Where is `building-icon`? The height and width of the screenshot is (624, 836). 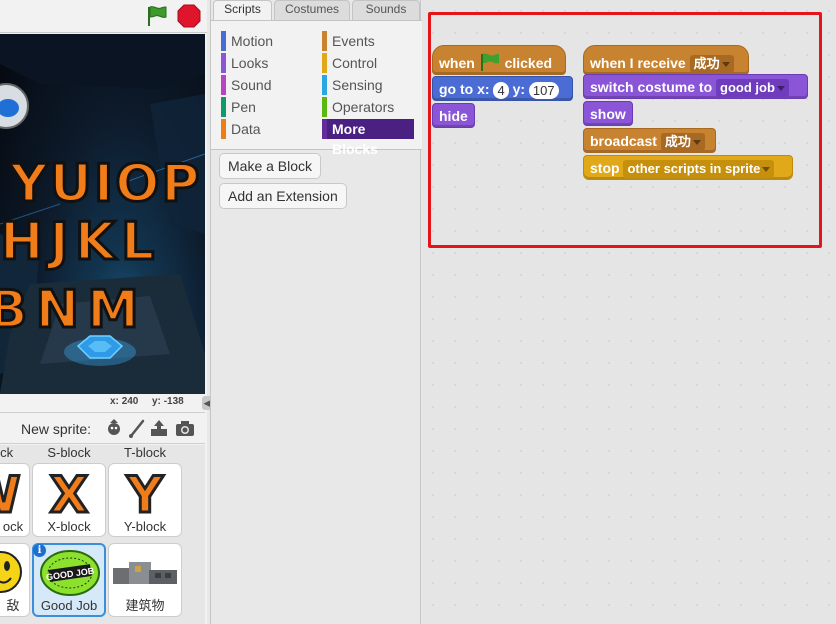 building-icon is located at coordinates (145, 573).